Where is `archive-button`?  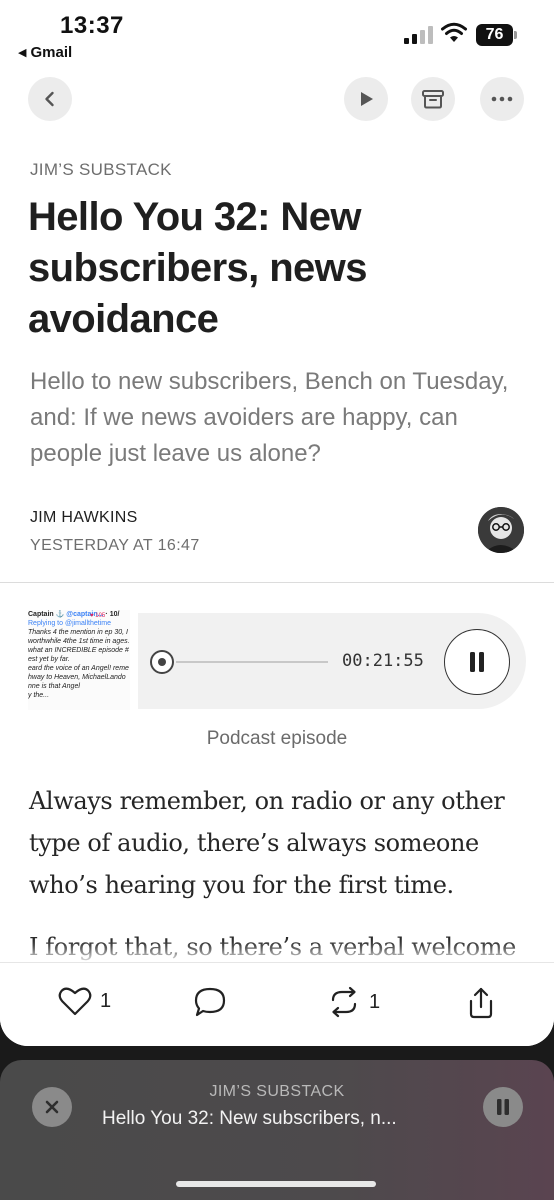 archive-button is located at coordinates (433, 99).